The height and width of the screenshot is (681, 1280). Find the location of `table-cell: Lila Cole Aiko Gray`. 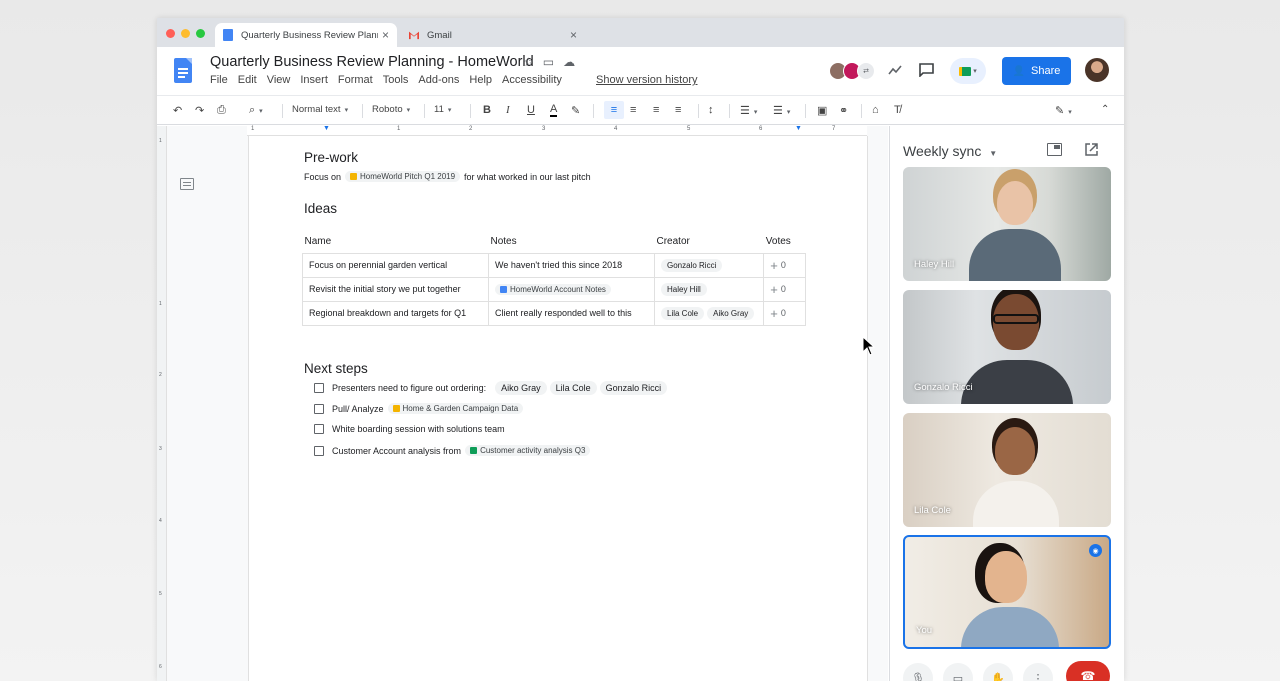

table-cell: Lila Cole Aiko Gray is located at coordinates (709, 313).